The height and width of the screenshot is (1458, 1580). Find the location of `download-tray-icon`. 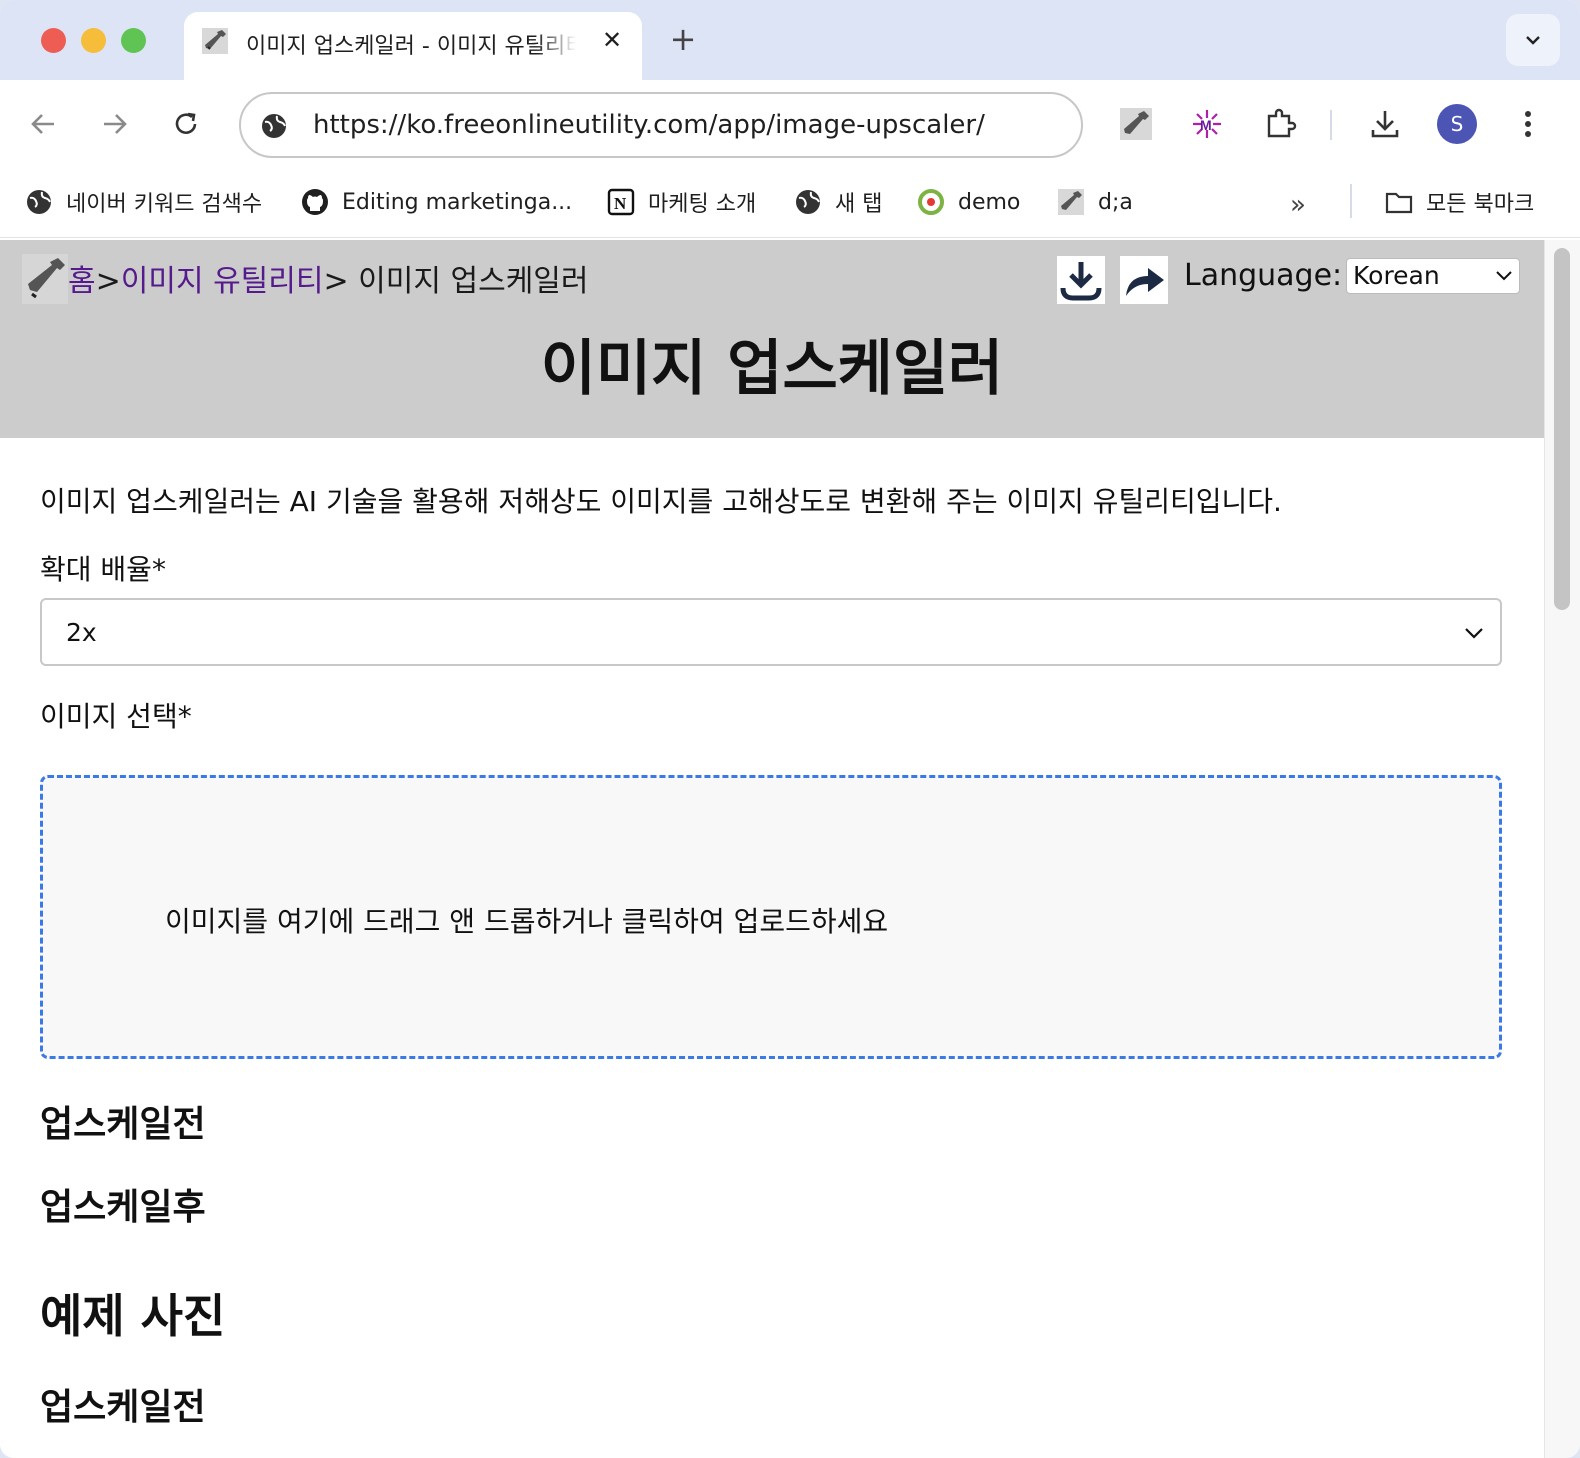

download-tray-icon is located at coordinates (1081, 281).